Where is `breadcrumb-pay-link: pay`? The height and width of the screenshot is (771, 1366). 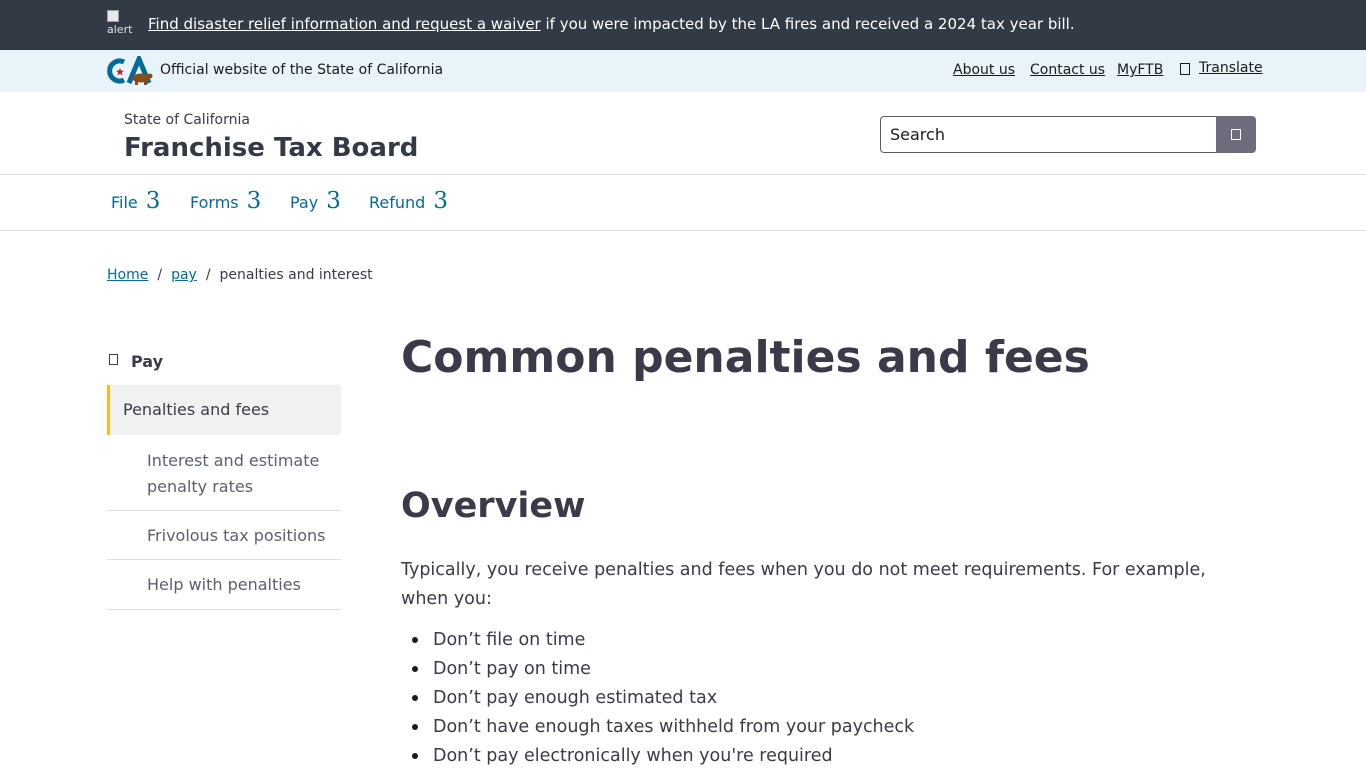
breadcrumb-pay-link: pay is located at coordinates (184, 275).